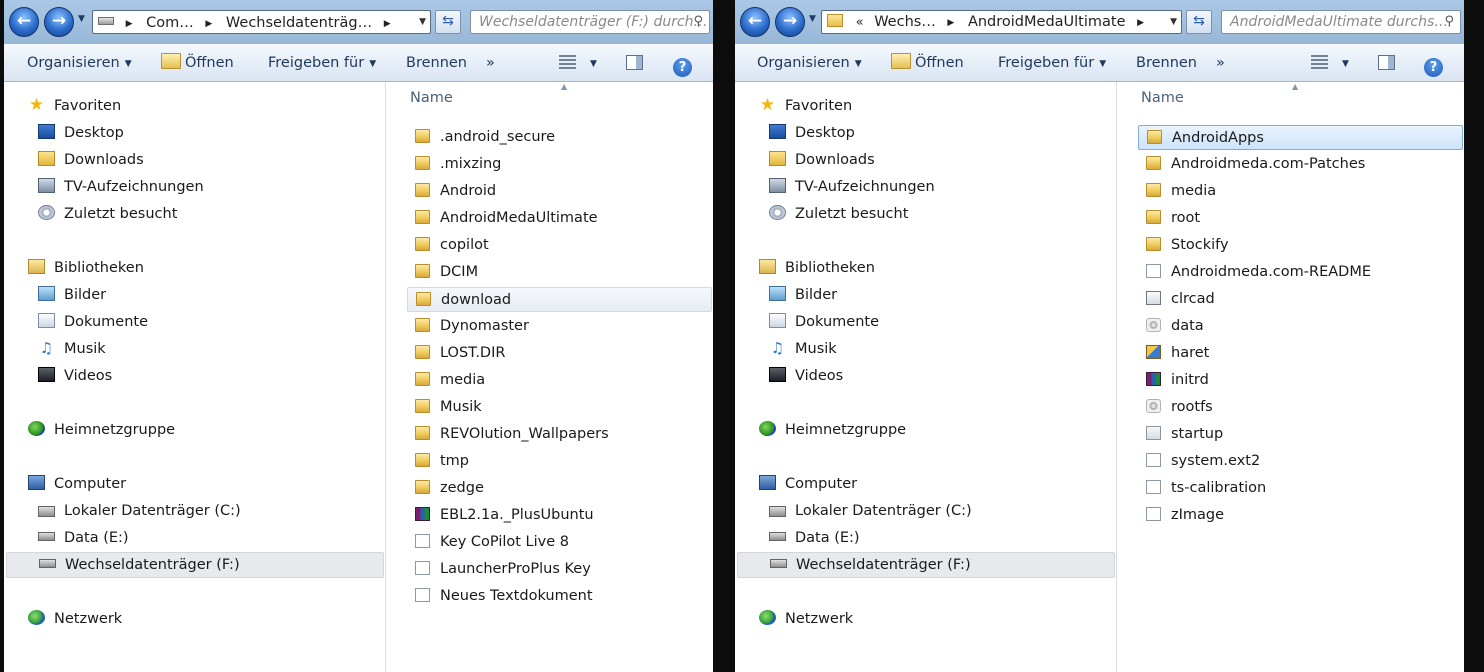  What do you see at coordinates (1300, 218) in the screenshot?
I see `file-row: root` at bounding box center [1300, 218].